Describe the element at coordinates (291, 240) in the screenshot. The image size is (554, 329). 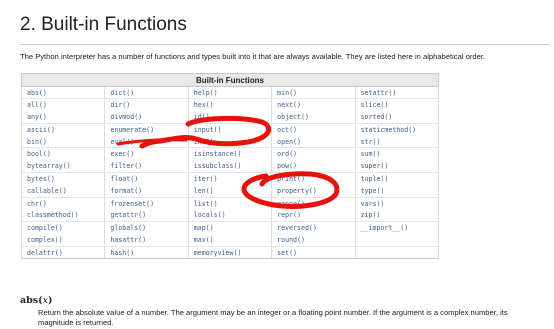
I see `function-link: round()` at that location.